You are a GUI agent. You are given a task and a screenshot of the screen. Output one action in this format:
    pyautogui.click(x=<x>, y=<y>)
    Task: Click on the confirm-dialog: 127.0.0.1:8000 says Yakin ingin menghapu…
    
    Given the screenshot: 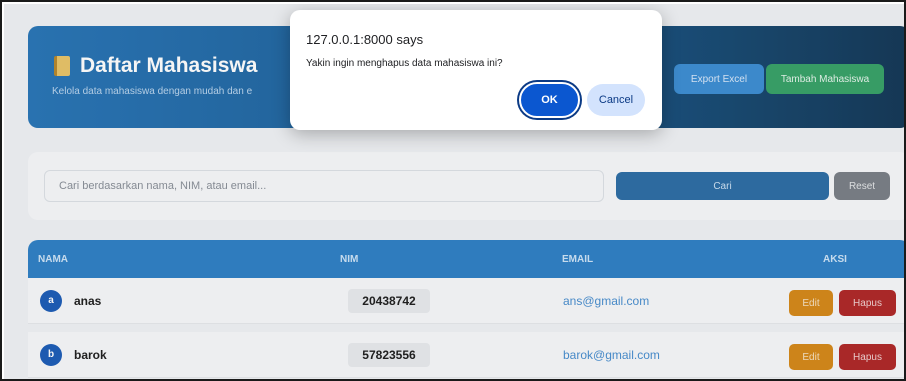 What is the action you would take?
    pyautogui.click(x=476, y=70)
    